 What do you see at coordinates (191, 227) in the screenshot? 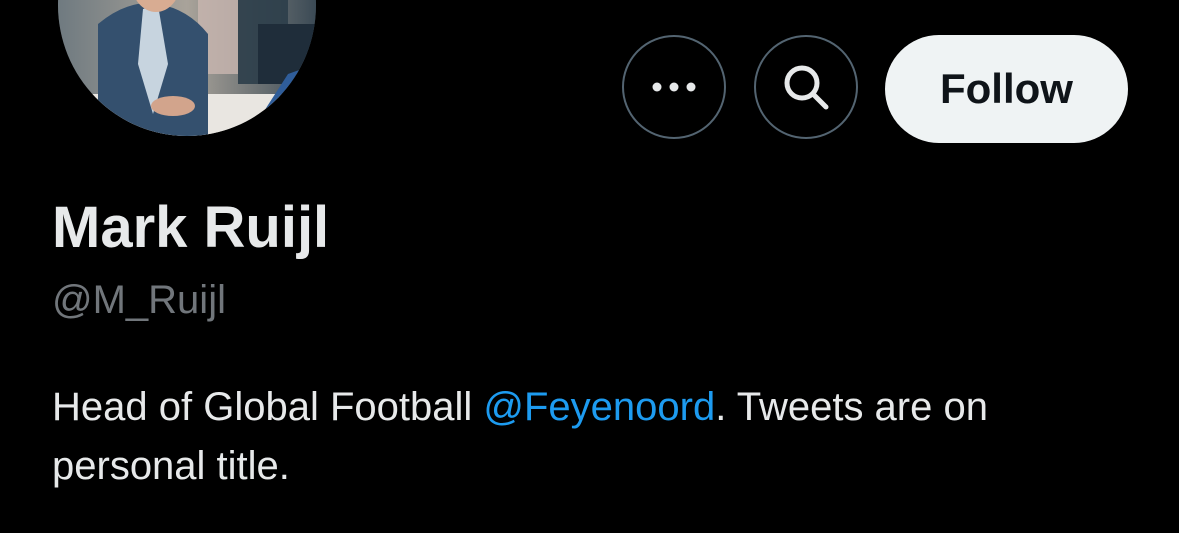
I see `display-name: Mark Ruijl` at bounding box center [191, 227].